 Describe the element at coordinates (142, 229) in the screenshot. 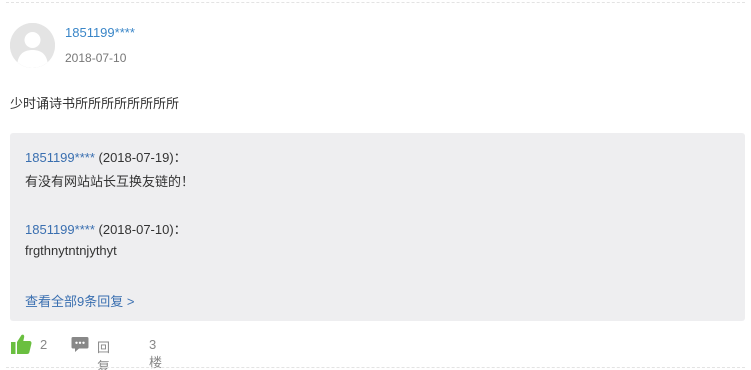

I see `reply-date: (2018-07-10)：` at that location.